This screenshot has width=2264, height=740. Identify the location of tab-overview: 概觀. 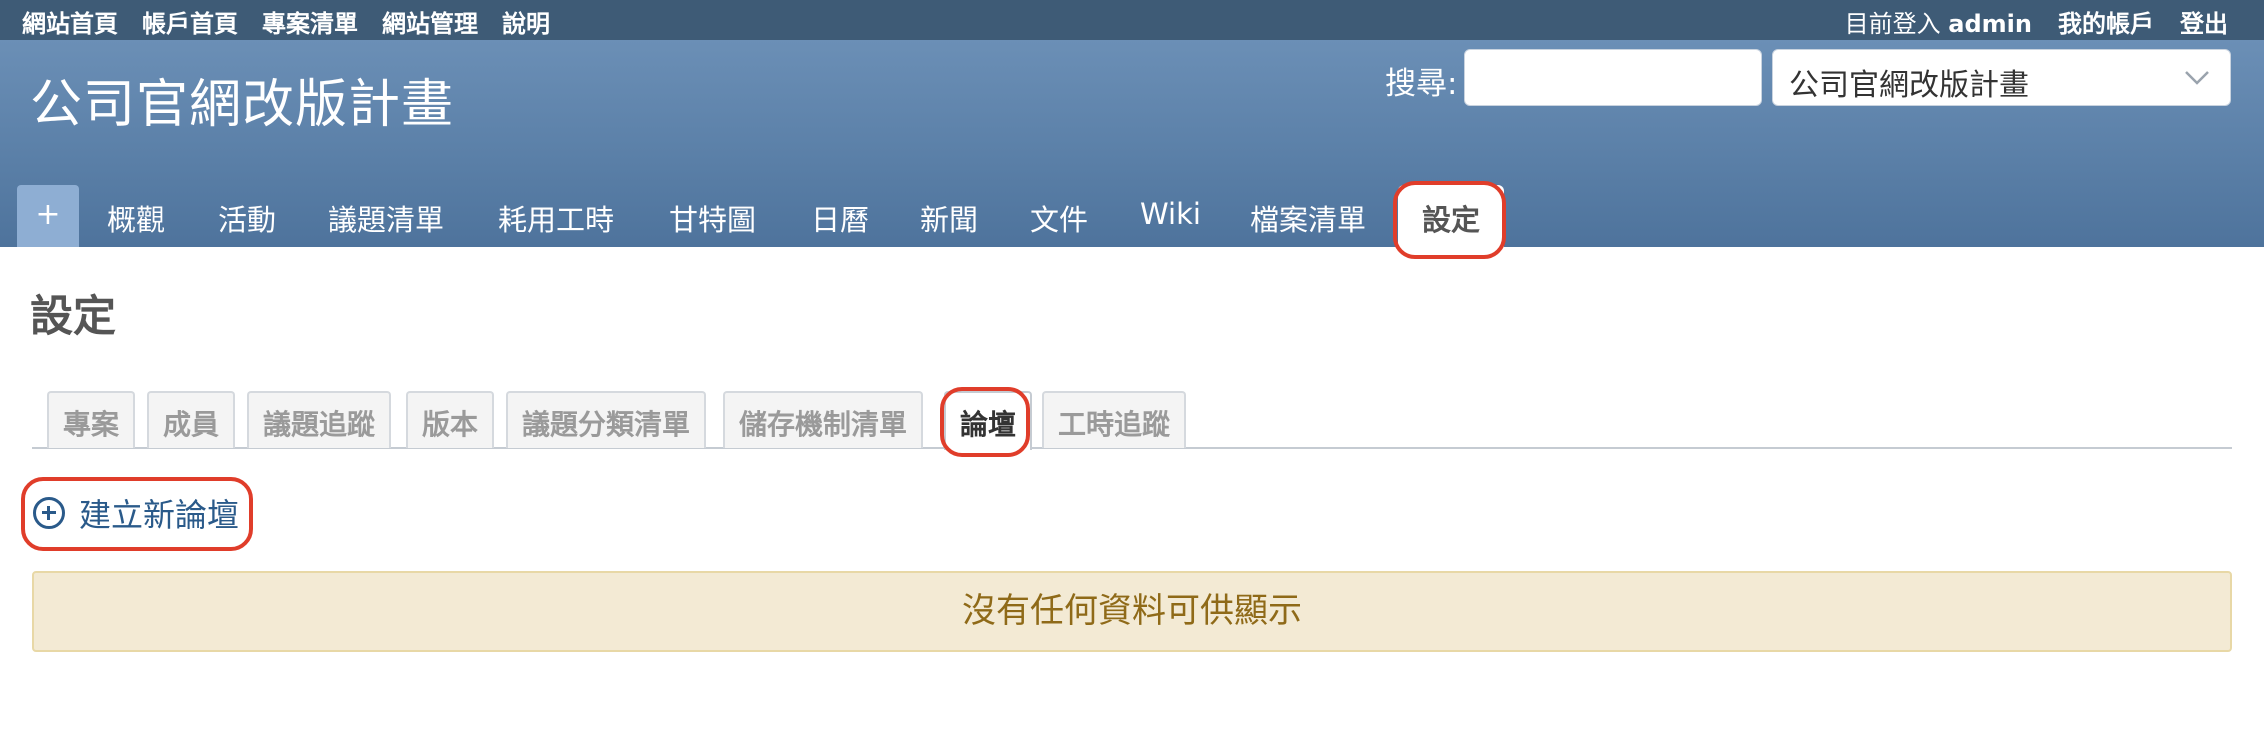
(136, 218).